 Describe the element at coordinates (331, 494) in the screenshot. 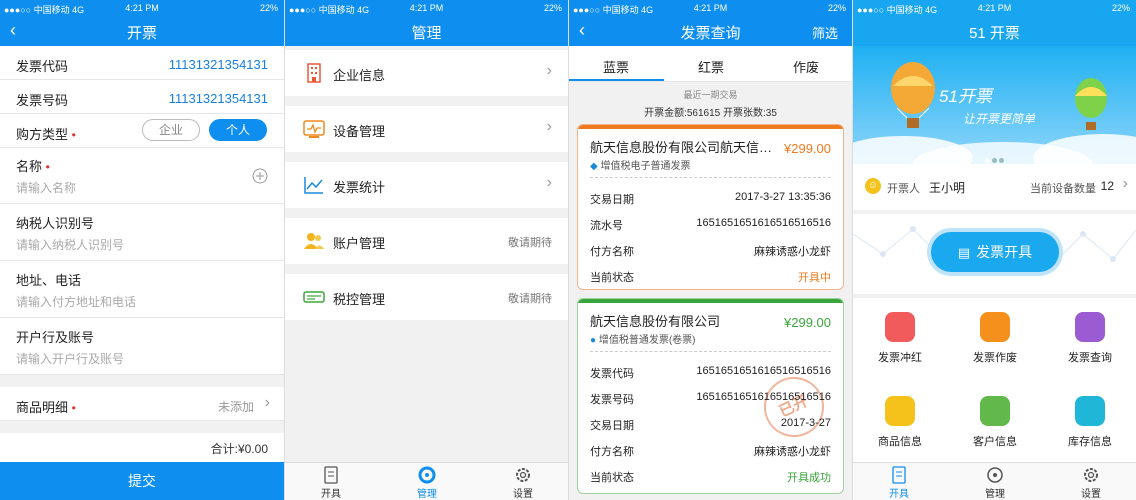

I see `tab-label: 开具` at that location.